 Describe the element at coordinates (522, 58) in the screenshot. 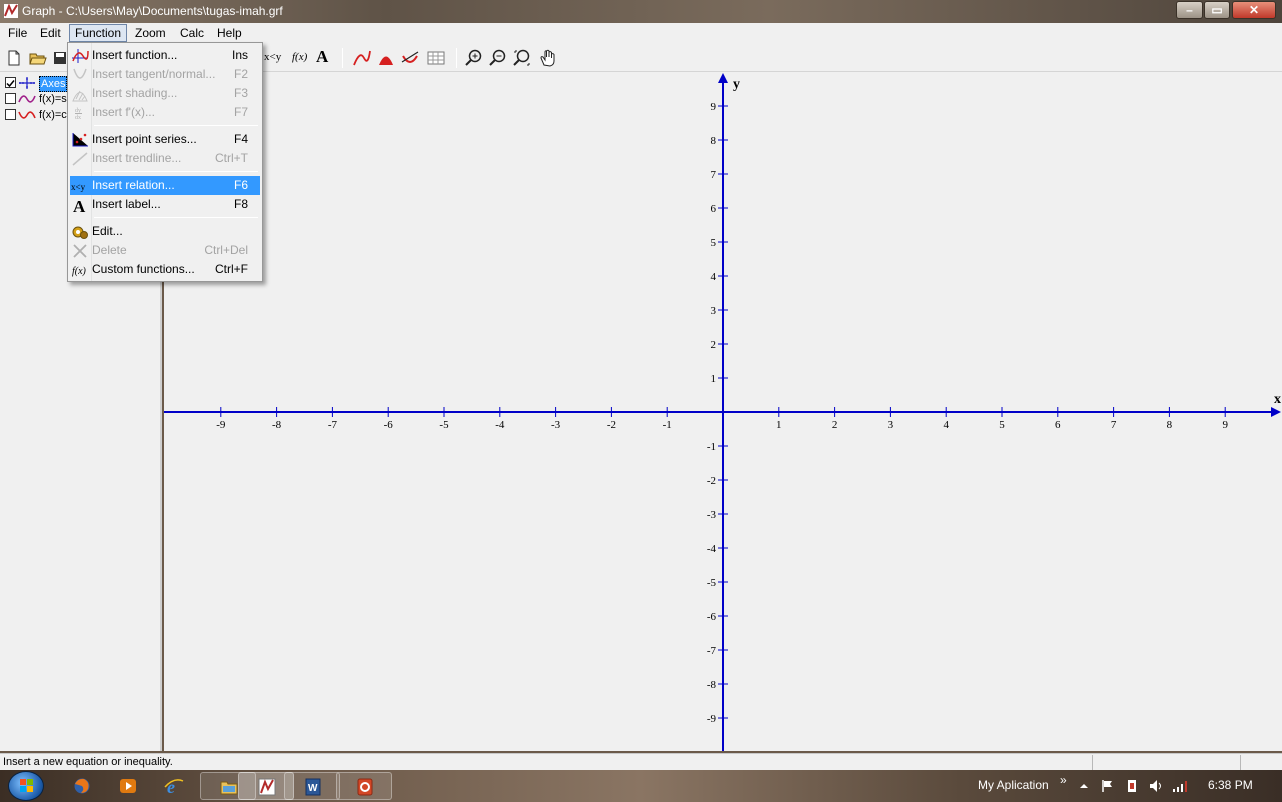

I see `zoom-fit-icon` at that location.